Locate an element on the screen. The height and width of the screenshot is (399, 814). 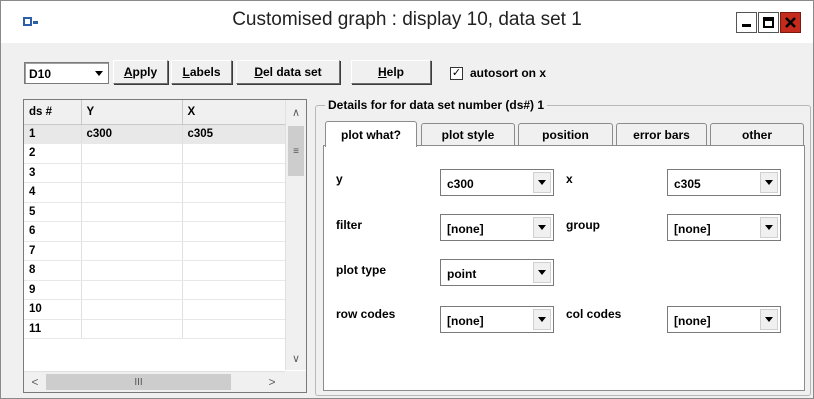
column-header-y: Y is located at coordinates (132, 112).